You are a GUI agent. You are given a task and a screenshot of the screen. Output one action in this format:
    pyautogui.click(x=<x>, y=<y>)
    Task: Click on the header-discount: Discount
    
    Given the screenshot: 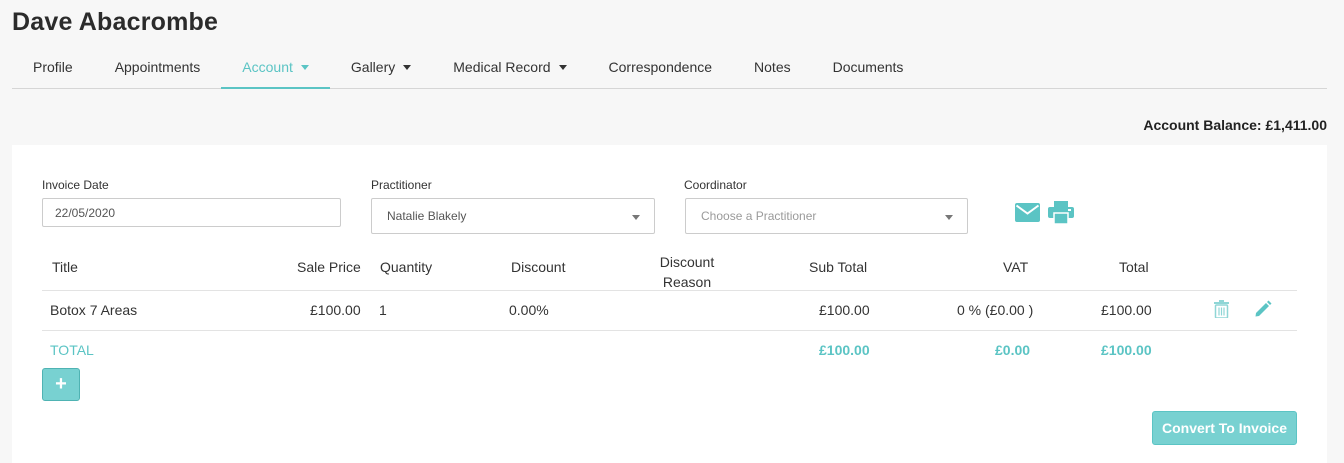 What is the action you would take?
    pyautogui.click(x=538, y=267)
    